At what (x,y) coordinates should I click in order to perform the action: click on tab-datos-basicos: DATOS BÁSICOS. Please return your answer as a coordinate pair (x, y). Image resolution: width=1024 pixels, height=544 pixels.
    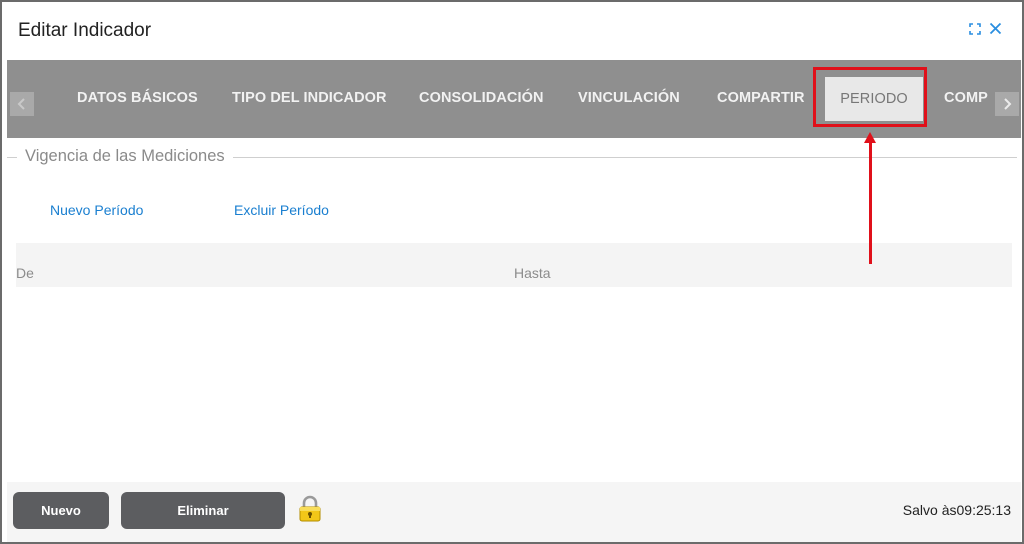
    Looking at the image, I should click on (137, 98).